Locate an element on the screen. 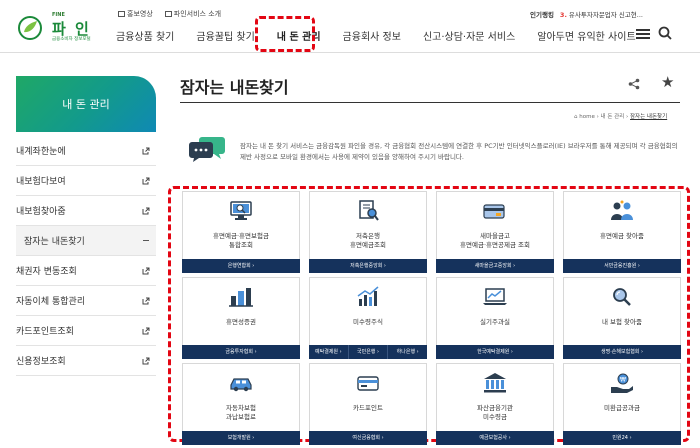 The image size is (700, 448). sidebar-item-my-insurance: 내보험다보여 is located at coordinates (86, 181).